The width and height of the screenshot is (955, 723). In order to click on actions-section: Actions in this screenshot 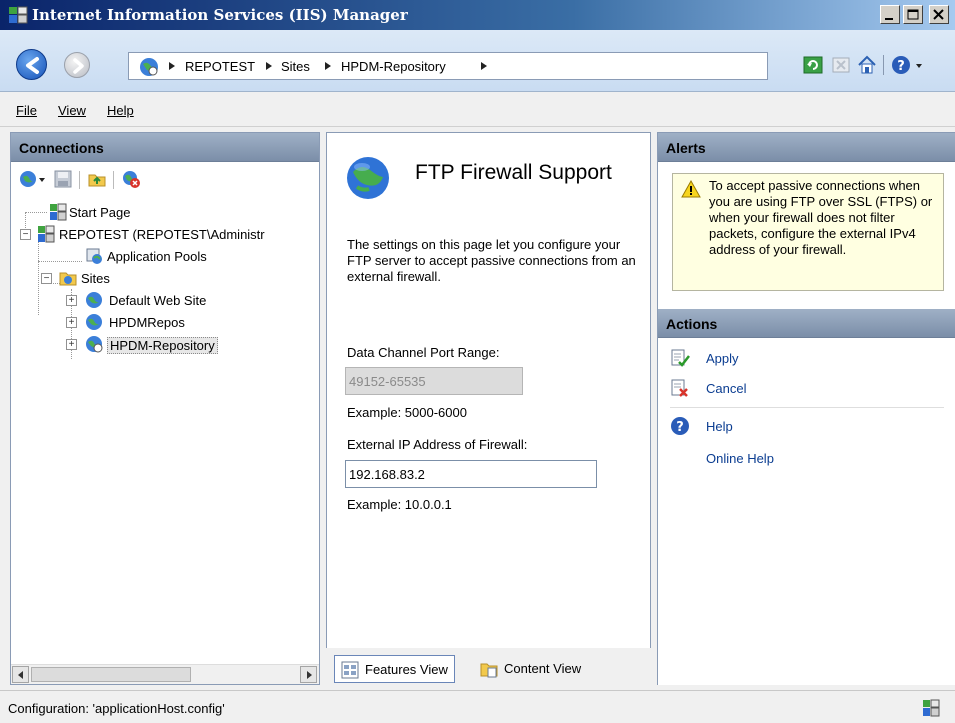, I will do `click(806, 323)`.